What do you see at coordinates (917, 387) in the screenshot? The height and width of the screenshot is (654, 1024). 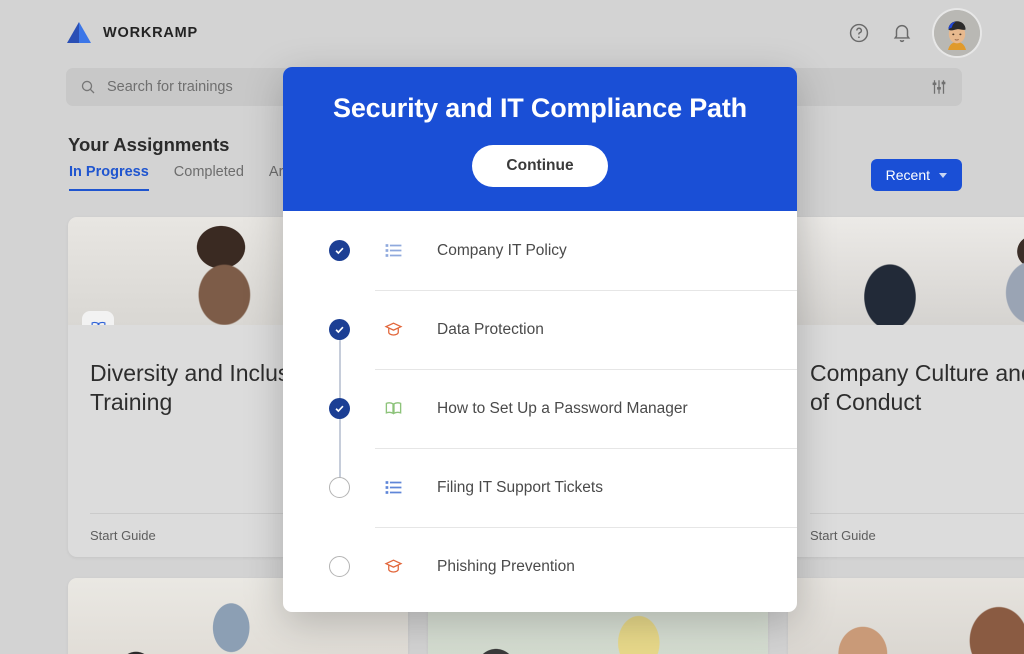 I see `card-title: Company Culture and Code of Conduct` at bounding box center [917, 387].